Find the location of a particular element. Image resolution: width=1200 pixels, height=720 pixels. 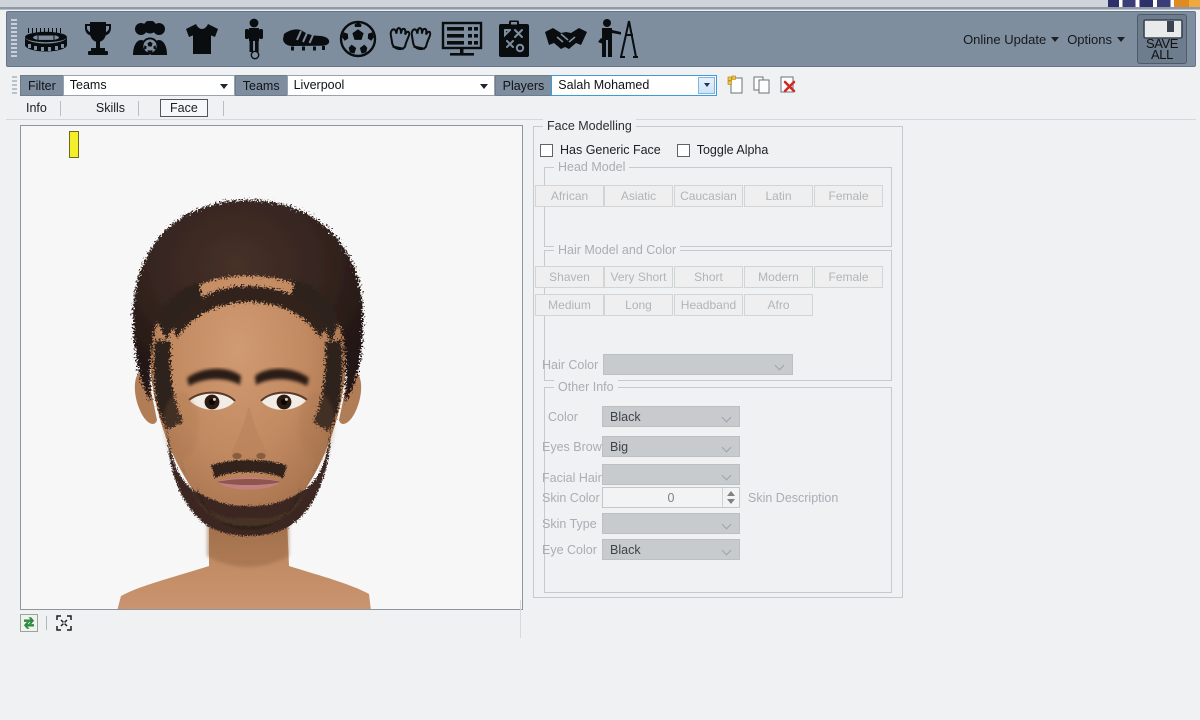

filter-bar-grip is located at coordinates (14, 85).